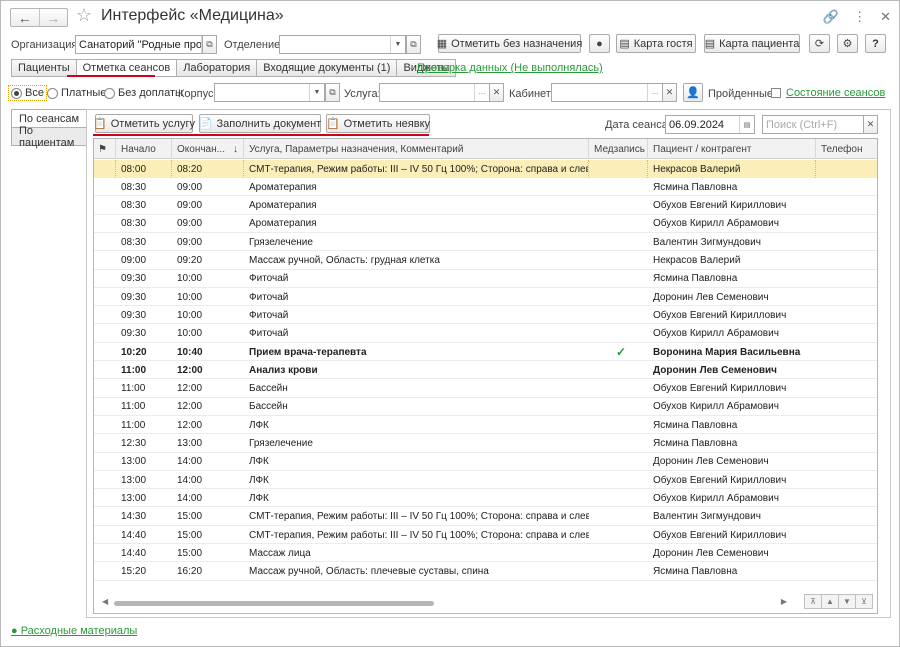  What do you see at coordinates (269, 92) in the screenshot?
I see `building-field: ▼` at bounding box center [269, 92].